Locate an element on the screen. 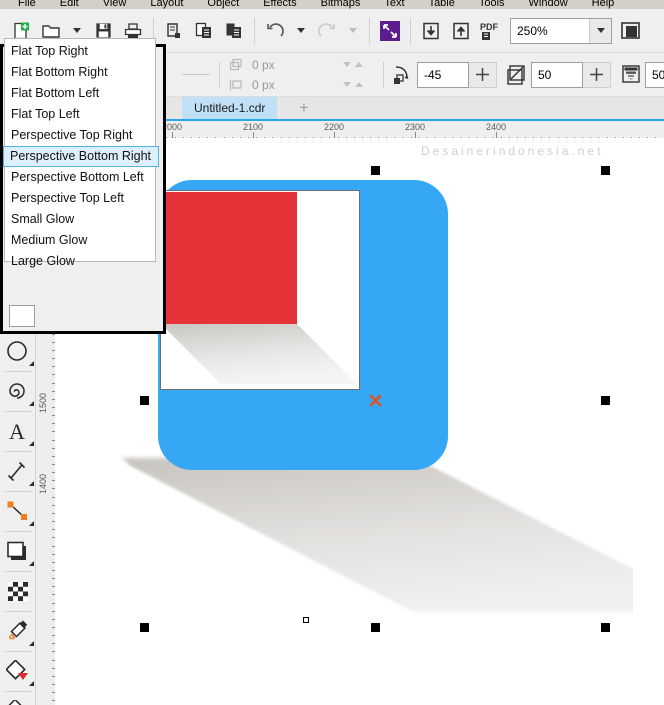 This screenshot has height=705, width=664. shadow-offset-handle-end is located at coordinates (306, 620).